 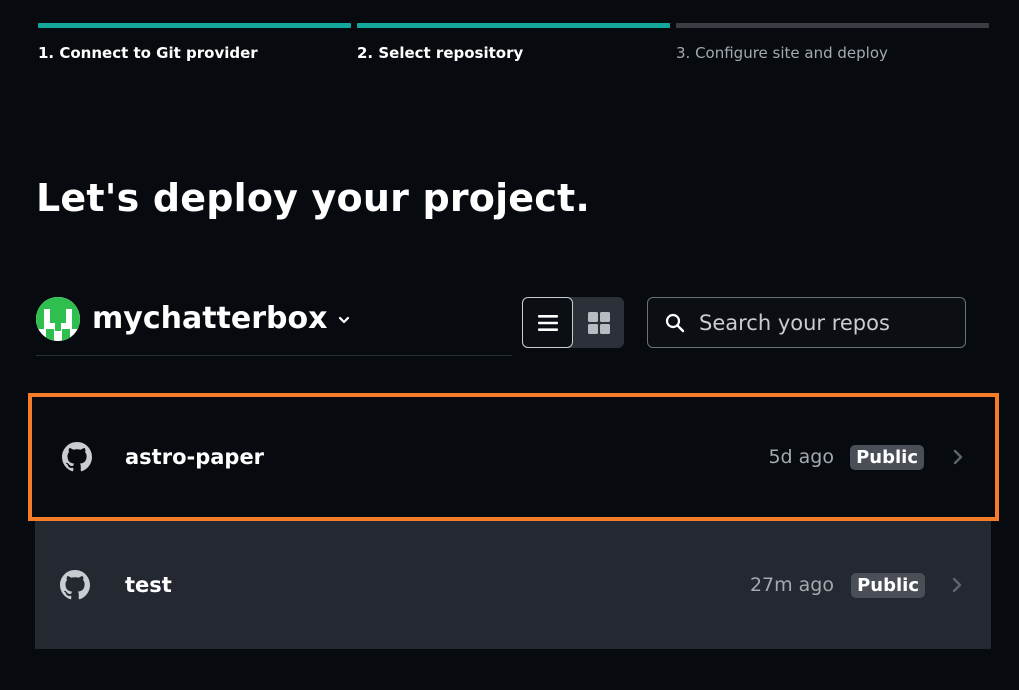 I want to click on list-view-button, so click(x=547, y=322).